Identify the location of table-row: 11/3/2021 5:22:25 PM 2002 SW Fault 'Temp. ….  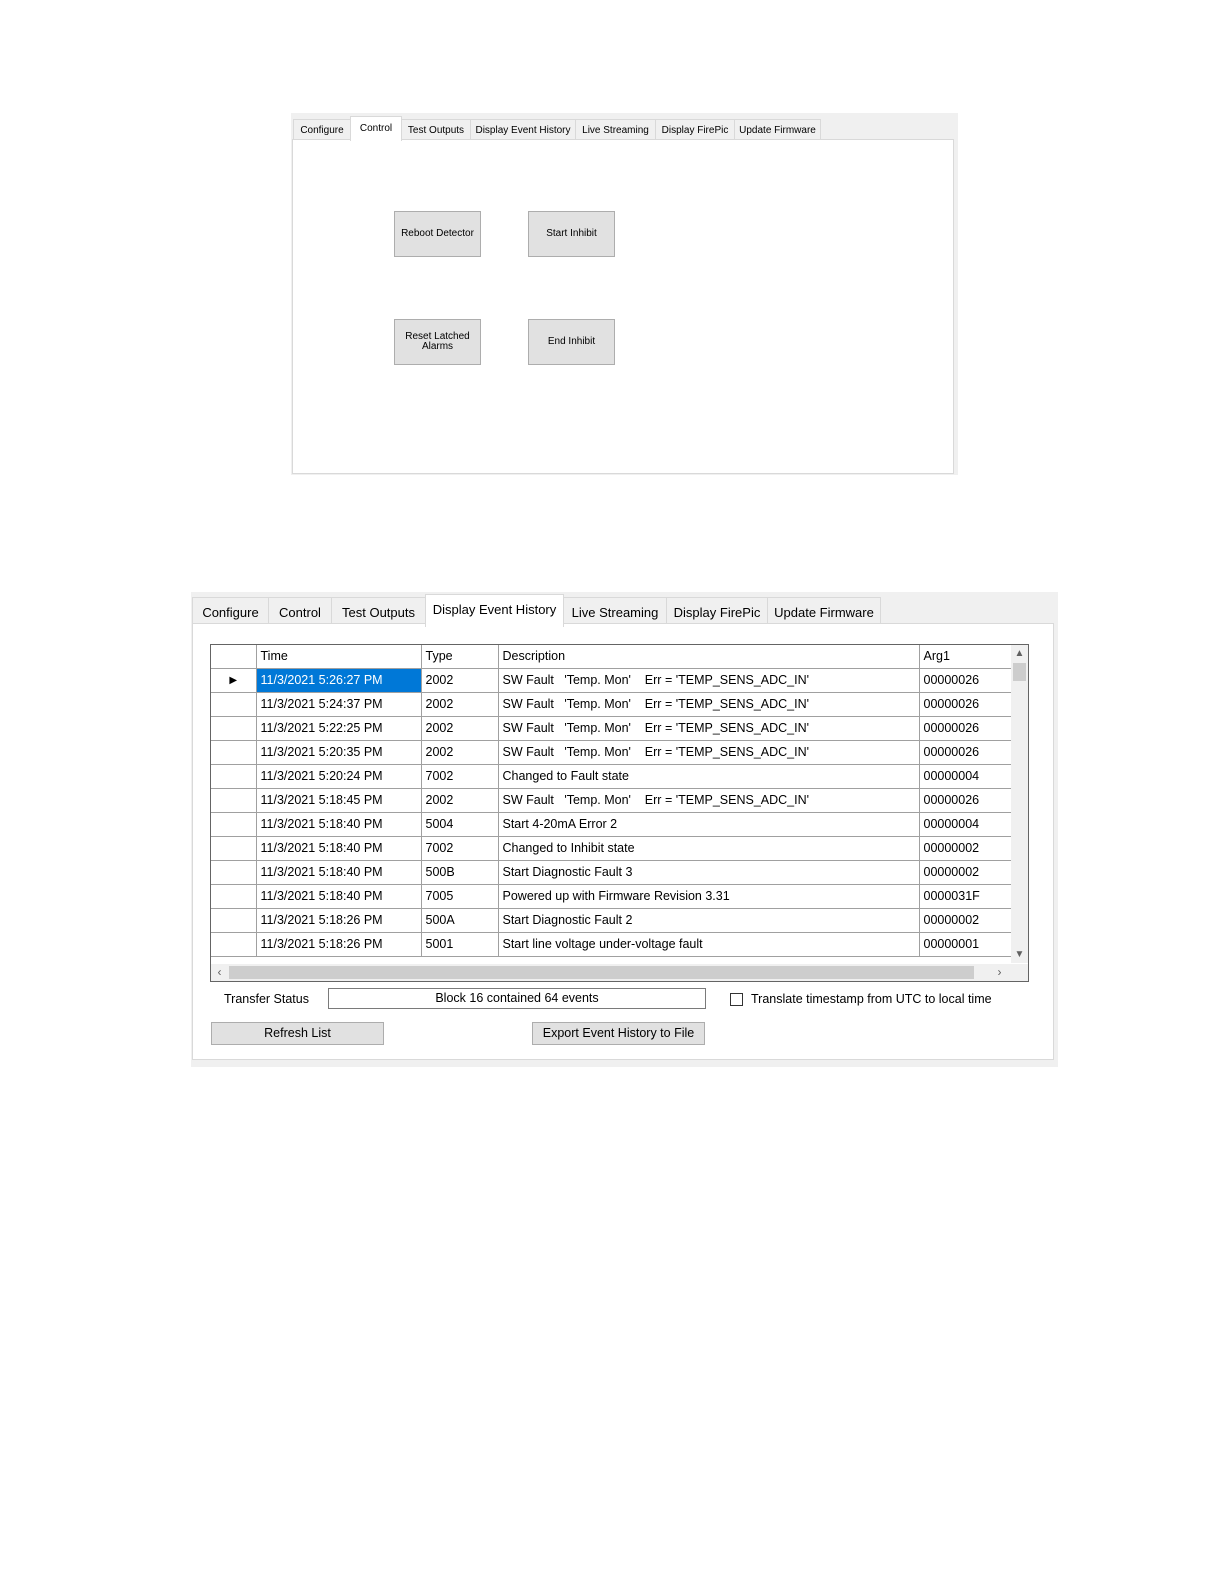
(611, 728).